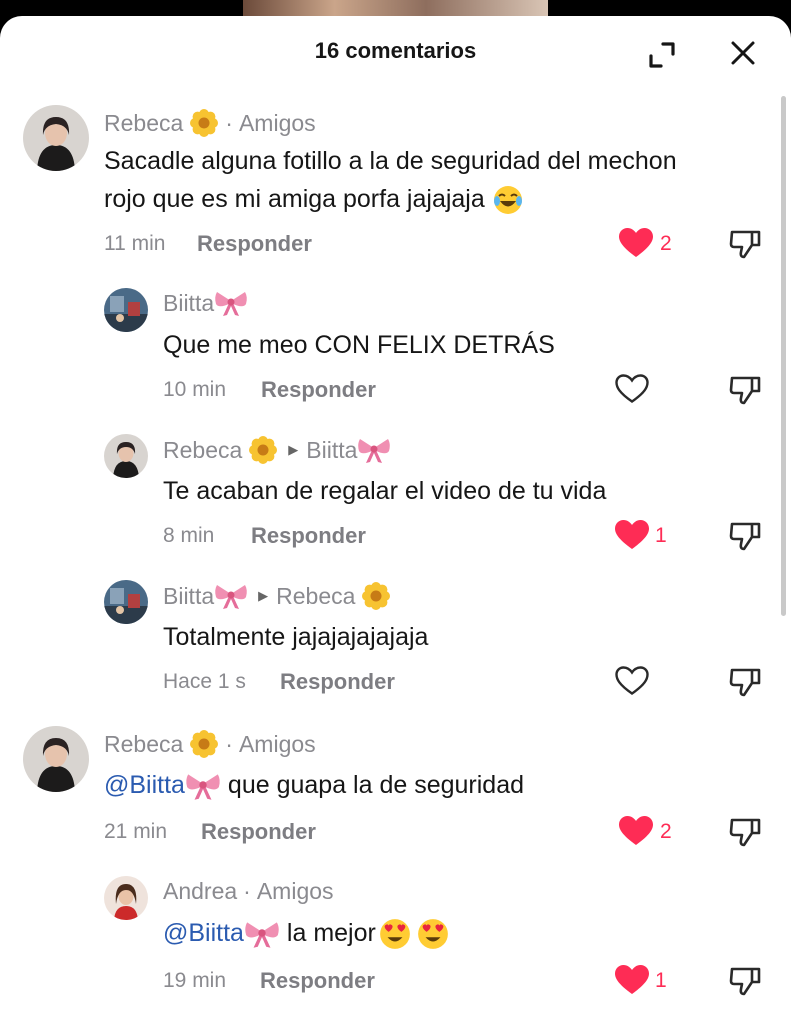  What do you see at coordinates (200, 891) in the screenshot?
I see `comment-author: Andrea` at bounding box center [200, 891].